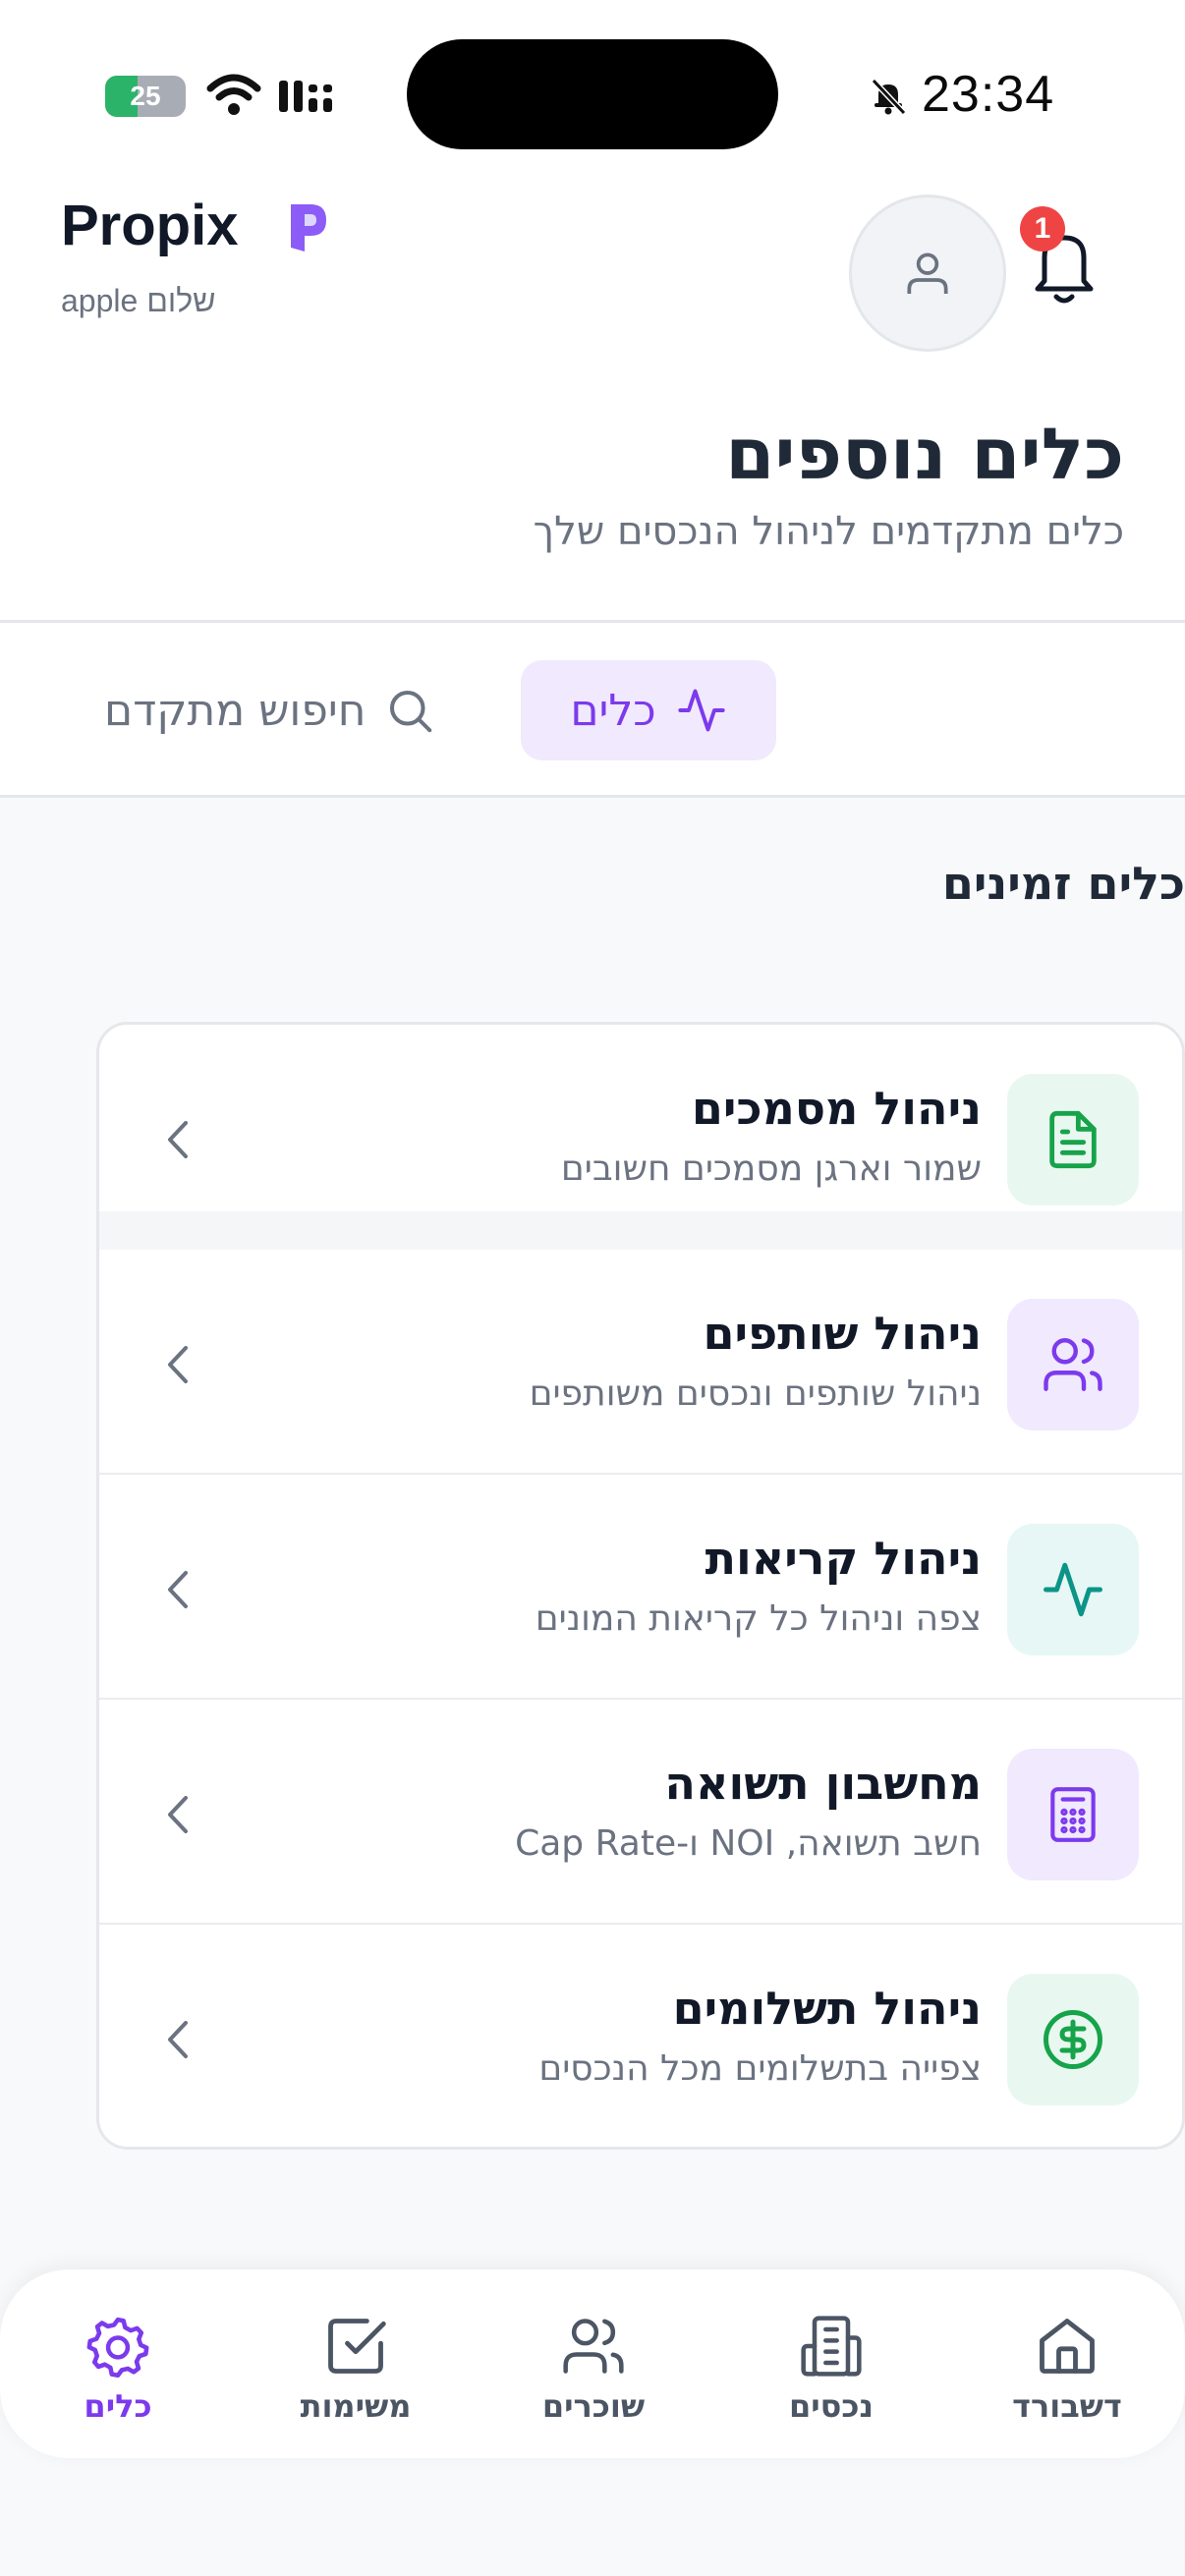  What do you see at coordinates (641, 1231) in the screenshot?
I see `row-divider` at bounding box center [641, 1231].